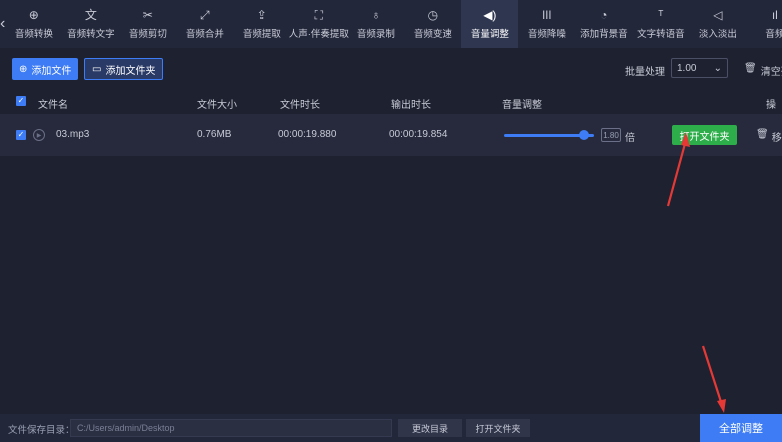 This screenshot has width=782, height=442. Describe the element at coordinates (696, 272) in the screenshot. I see `annotation-arrows` at that location.